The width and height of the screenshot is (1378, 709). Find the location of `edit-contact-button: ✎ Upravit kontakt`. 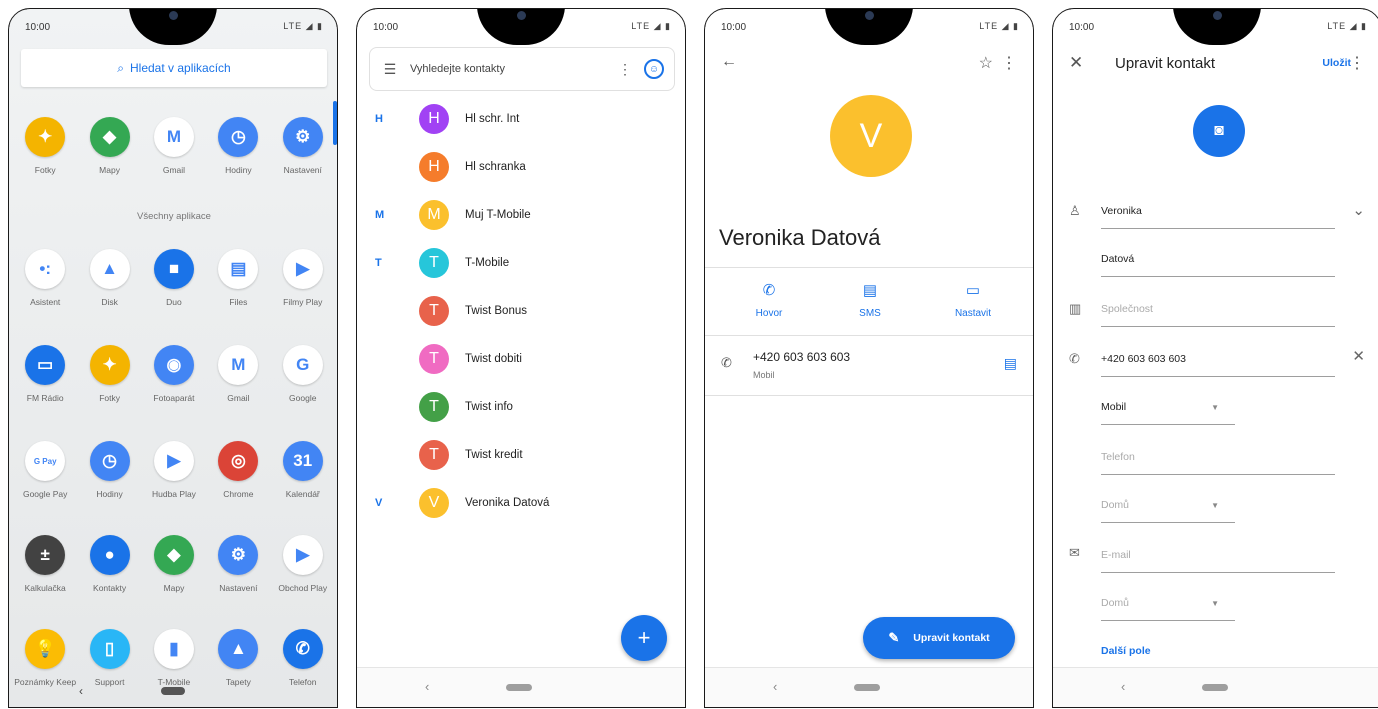

edit-contact-button: ✎ Upravit kontakt is located at coordinates (939, 638).